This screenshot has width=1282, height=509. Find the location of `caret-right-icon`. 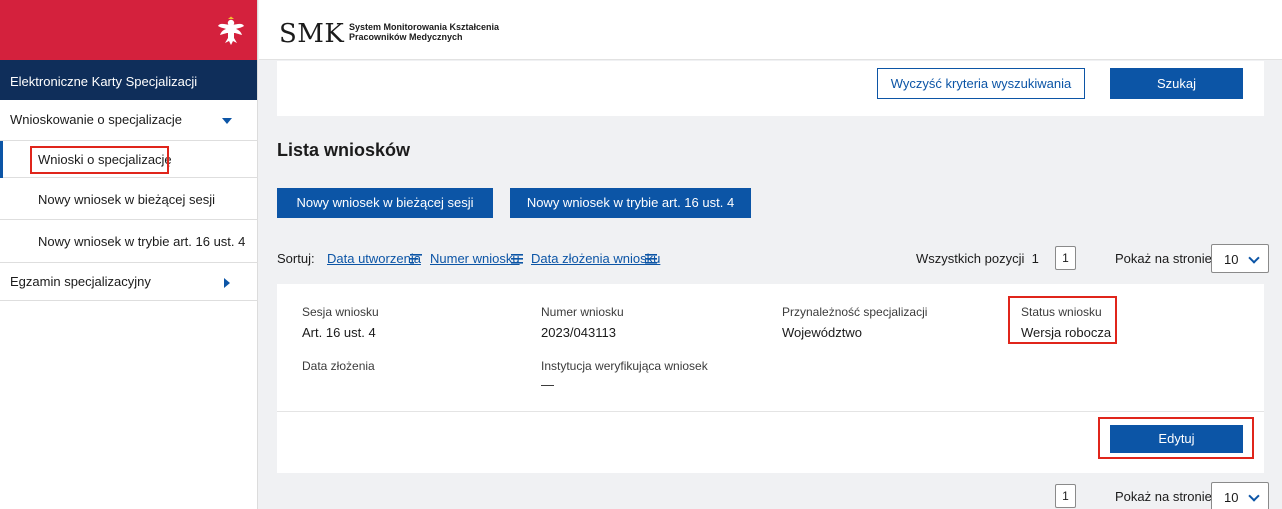

caret-right-icon is located at coordinates (227, 283).